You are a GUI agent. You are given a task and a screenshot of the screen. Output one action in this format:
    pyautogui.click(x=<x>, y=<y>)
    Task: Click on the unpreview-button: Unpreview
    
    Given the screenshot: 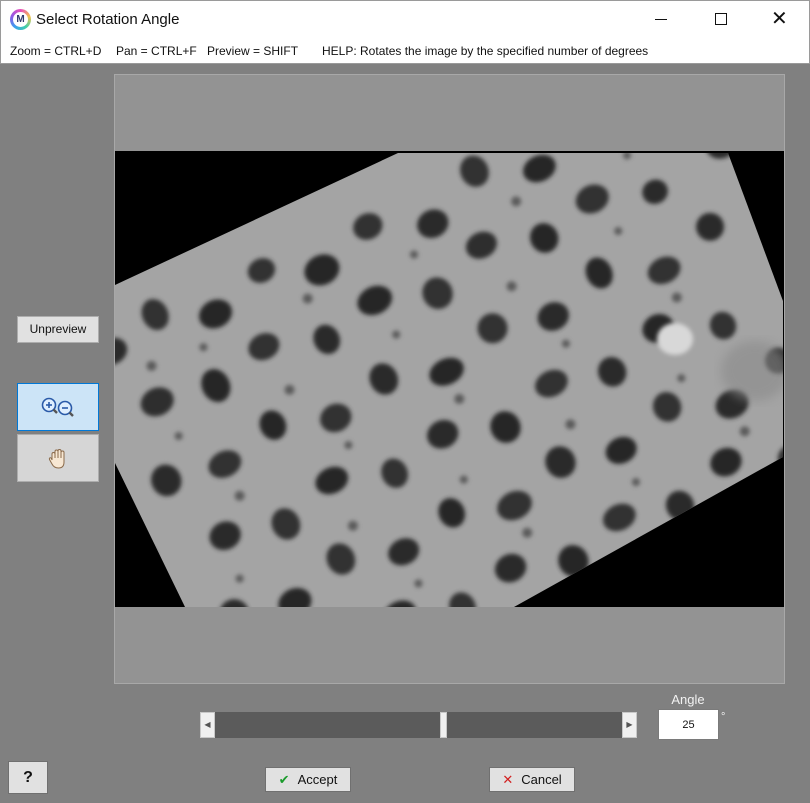 What is the action you would take?
    pyautogui.click(x=58, y=329)
    